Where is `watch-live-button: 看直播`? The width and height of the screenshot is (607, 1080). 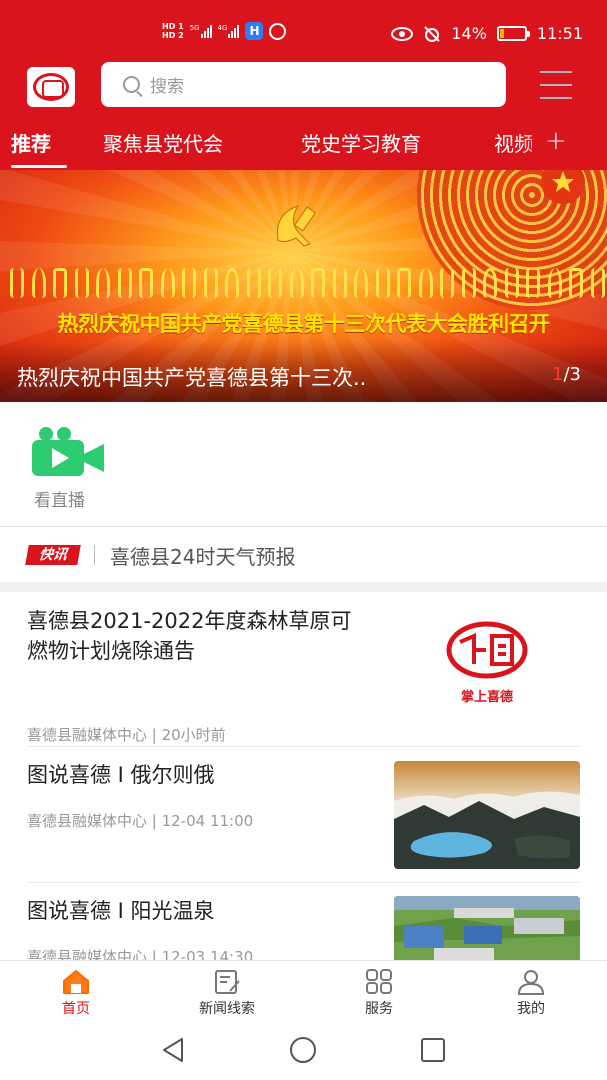 watch-live-button: 看直播 is located at coordinates (71, 468).